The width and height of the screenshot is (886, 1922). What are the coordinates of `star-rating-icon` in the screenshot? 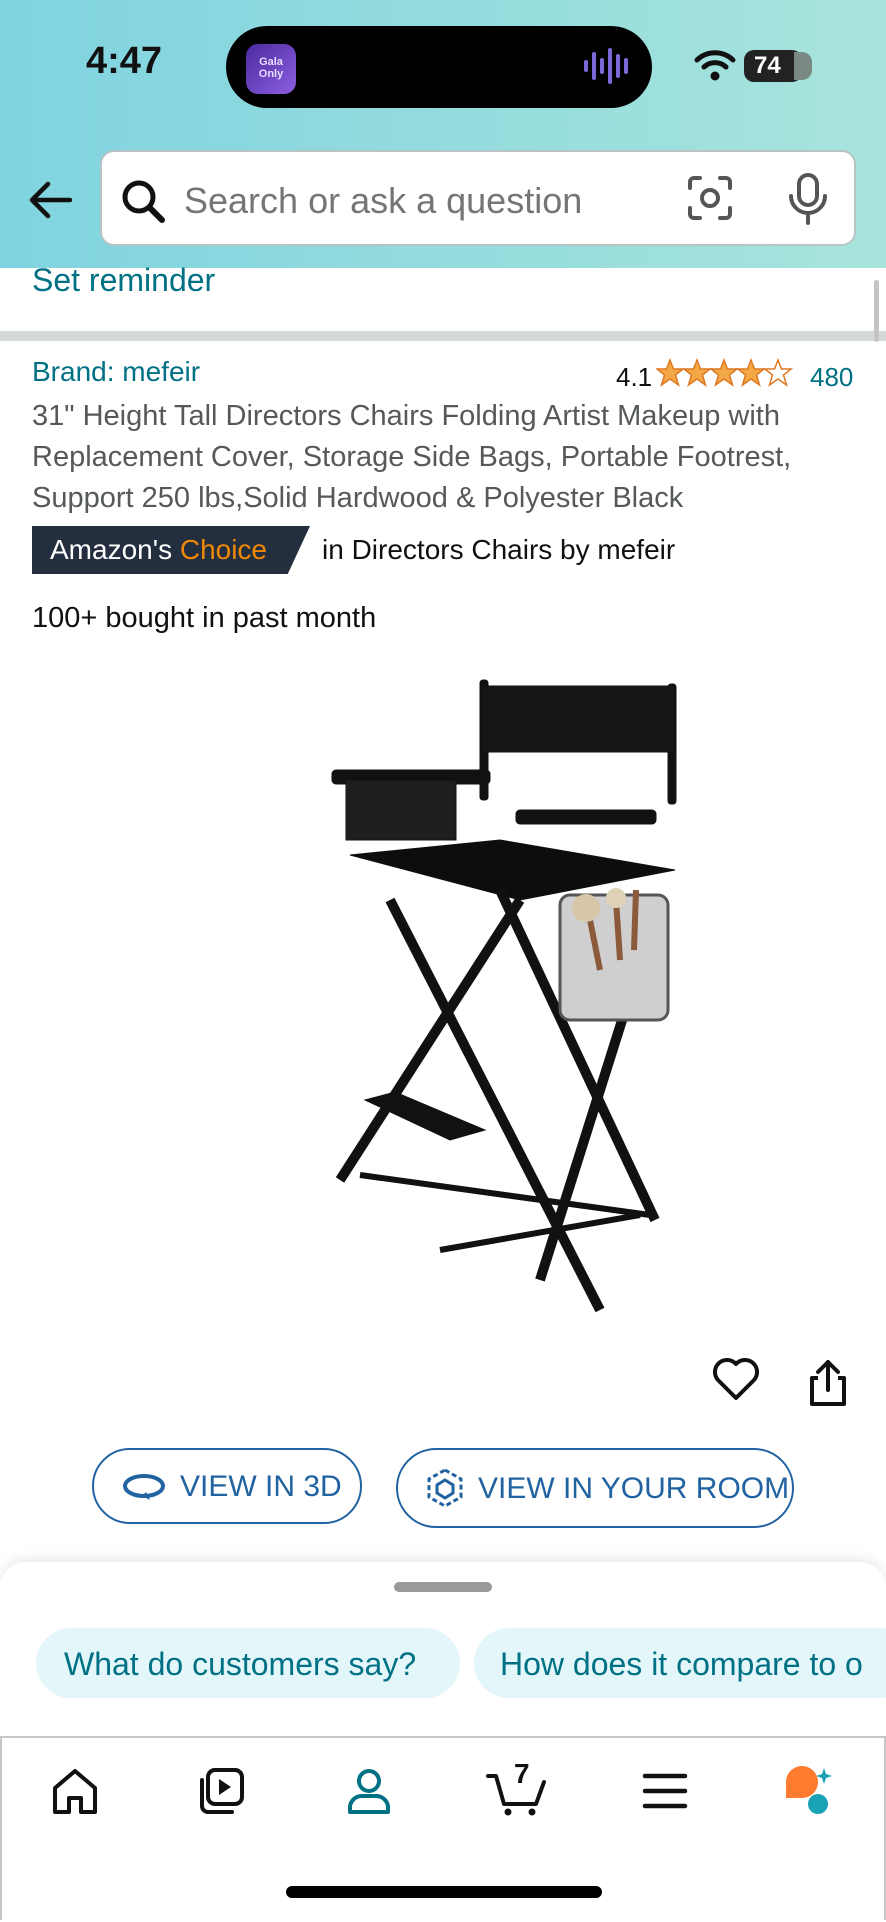 It's located at (725, 374).